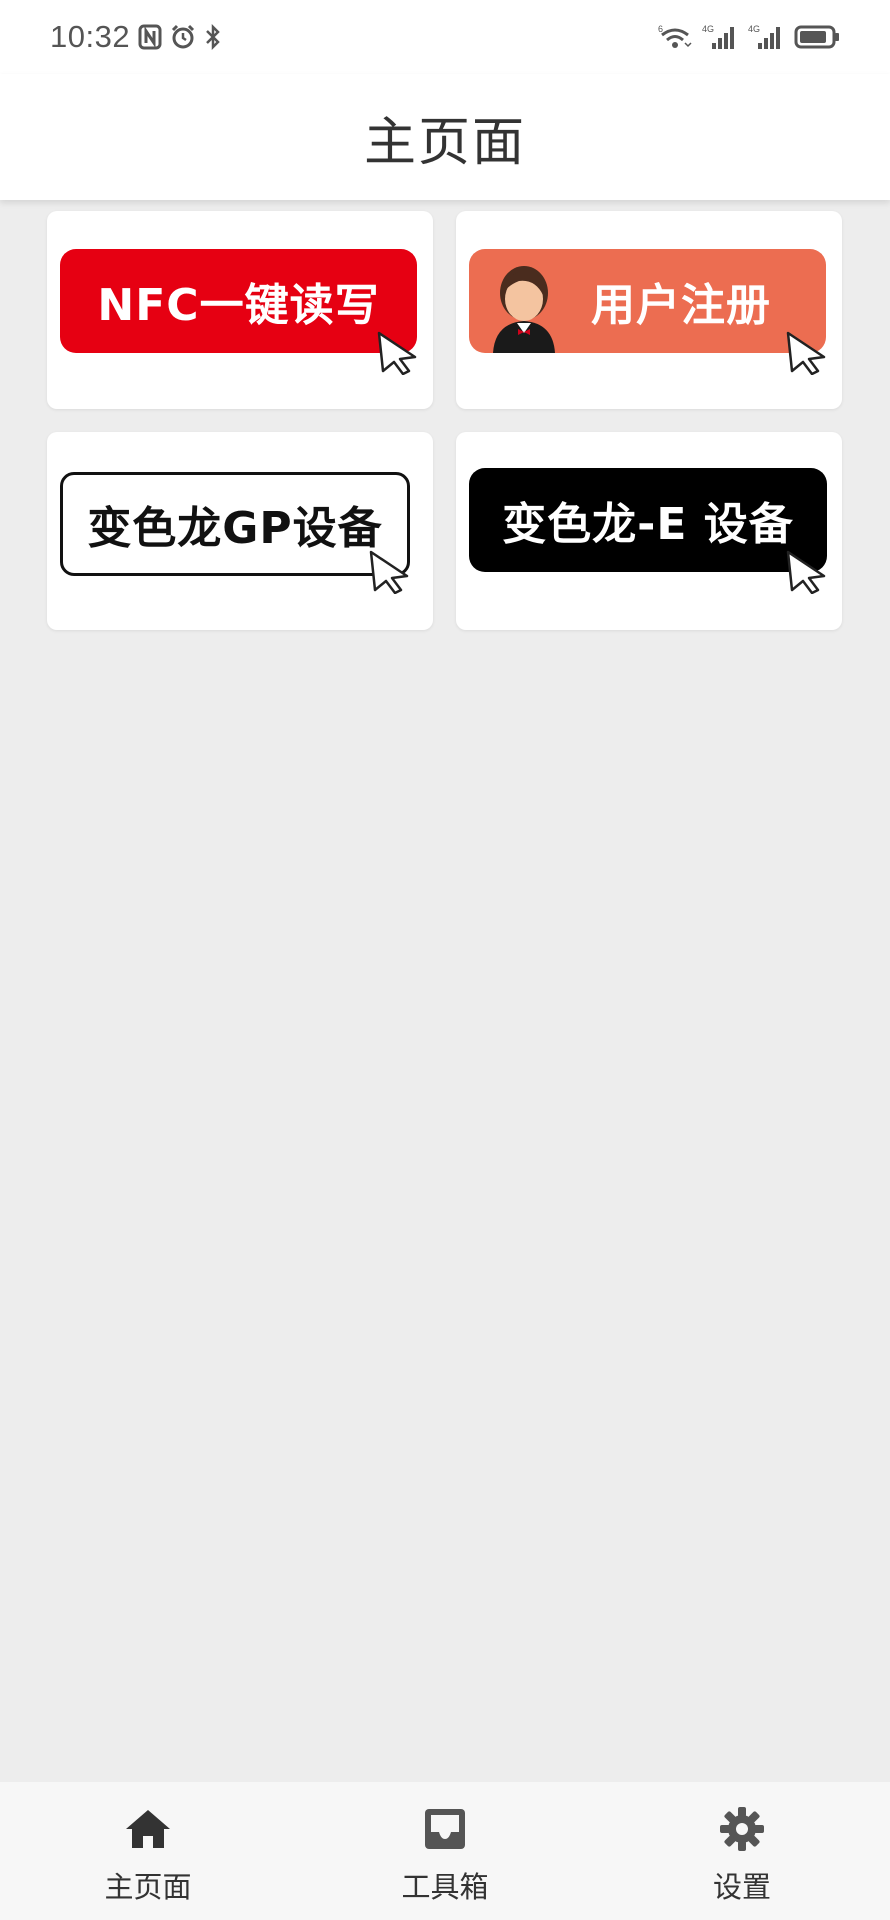 This screenshot has width=890, height=1920. What do you see at coordinates (148, 1887) in the screenshot?
I see `nav-item-home-label: 主页面` at bounding box center [148, 1887].